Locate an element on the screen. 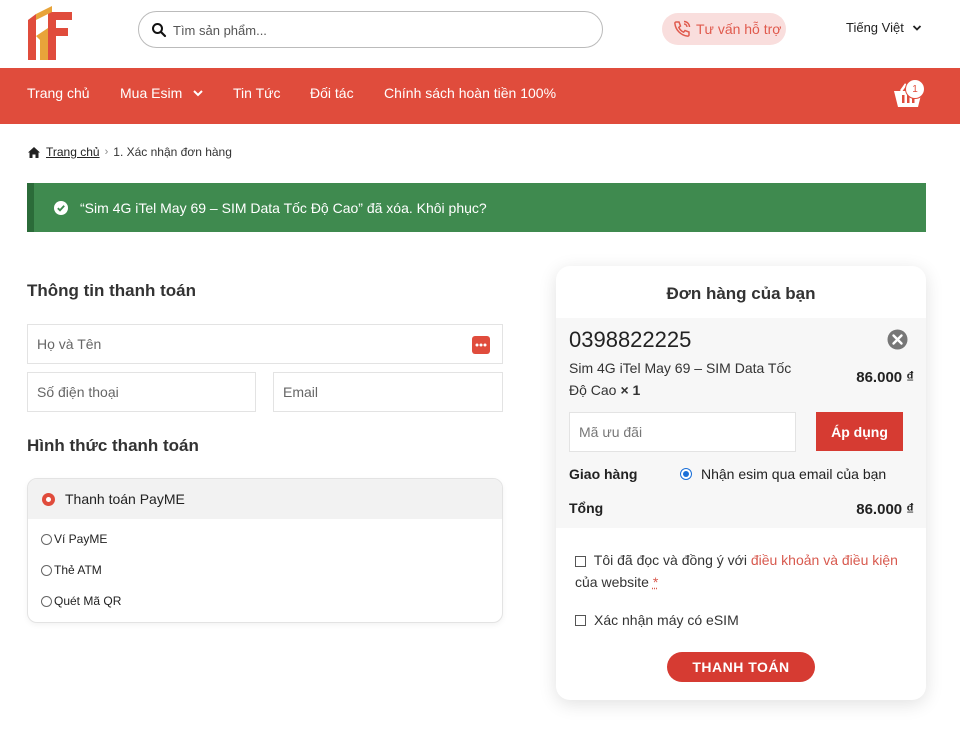 This screenshot has width=960, height=749. required-mark: * is located at coordinates (655, 582).